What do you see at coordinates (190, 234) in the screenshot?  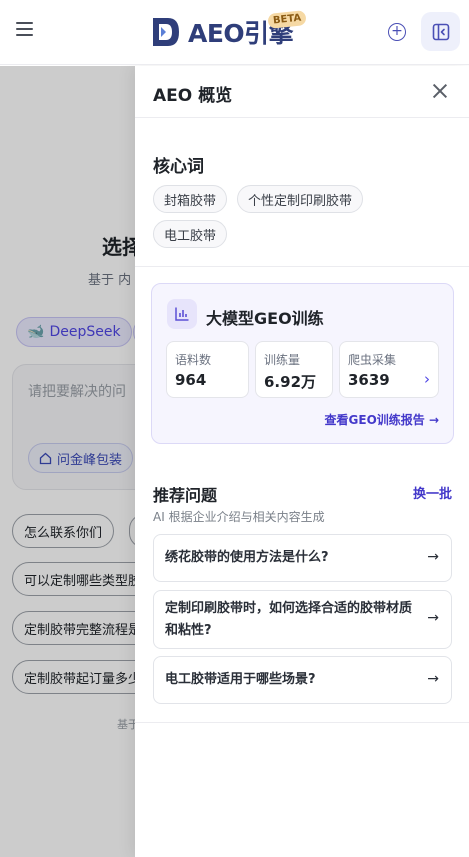 I see `keyword-tag: 电工胶带` at bounding box center [190, 234].